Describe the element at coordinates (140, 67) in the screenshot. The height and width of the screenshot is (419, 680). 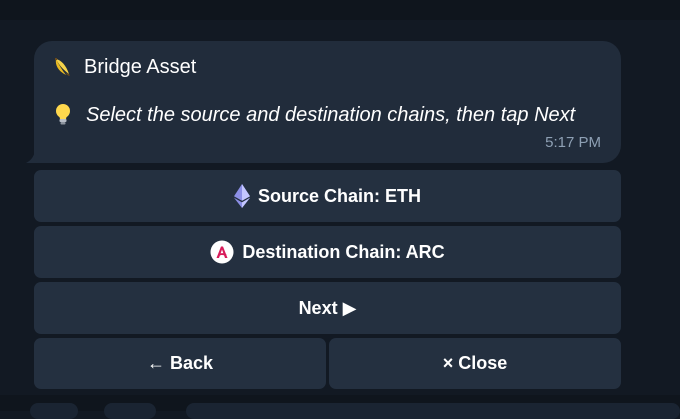
I see `message-title-text: Bridge Asset` at that location.